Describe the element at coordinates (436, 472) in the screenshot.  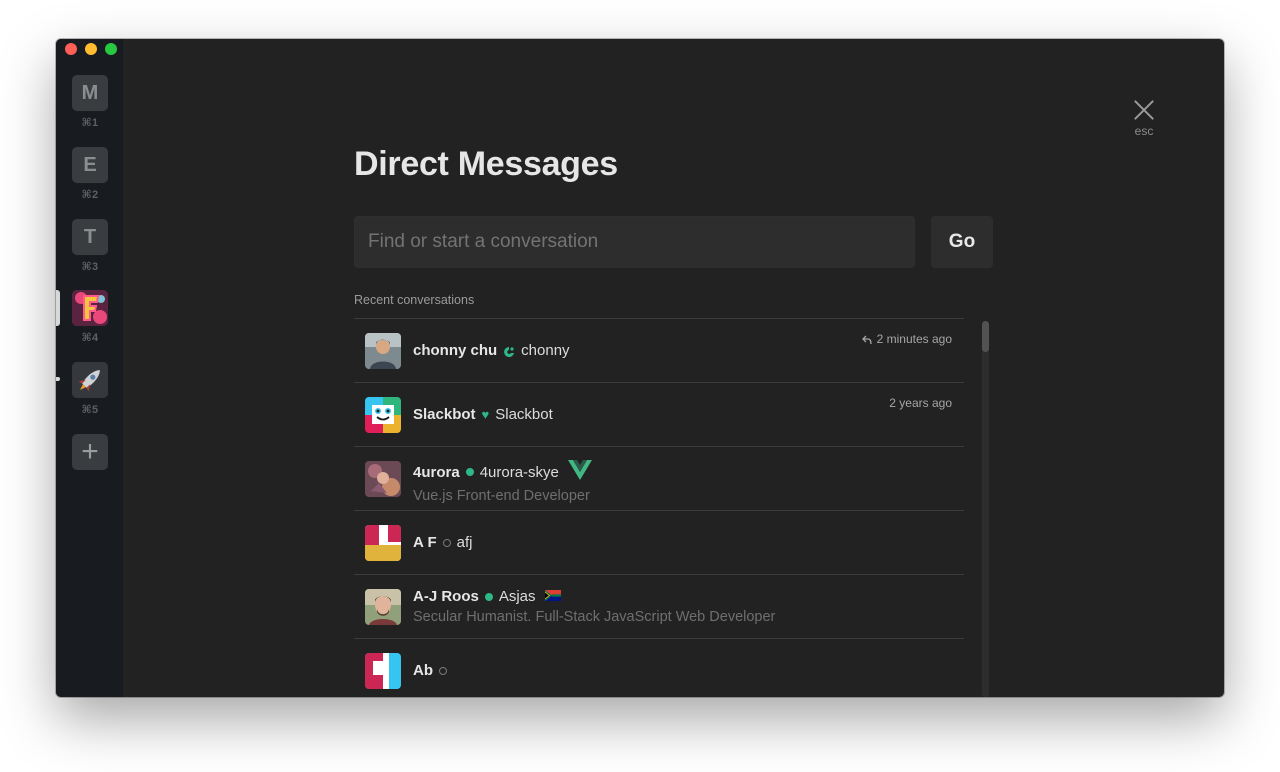
I see `display-name: 4urora` at that location.